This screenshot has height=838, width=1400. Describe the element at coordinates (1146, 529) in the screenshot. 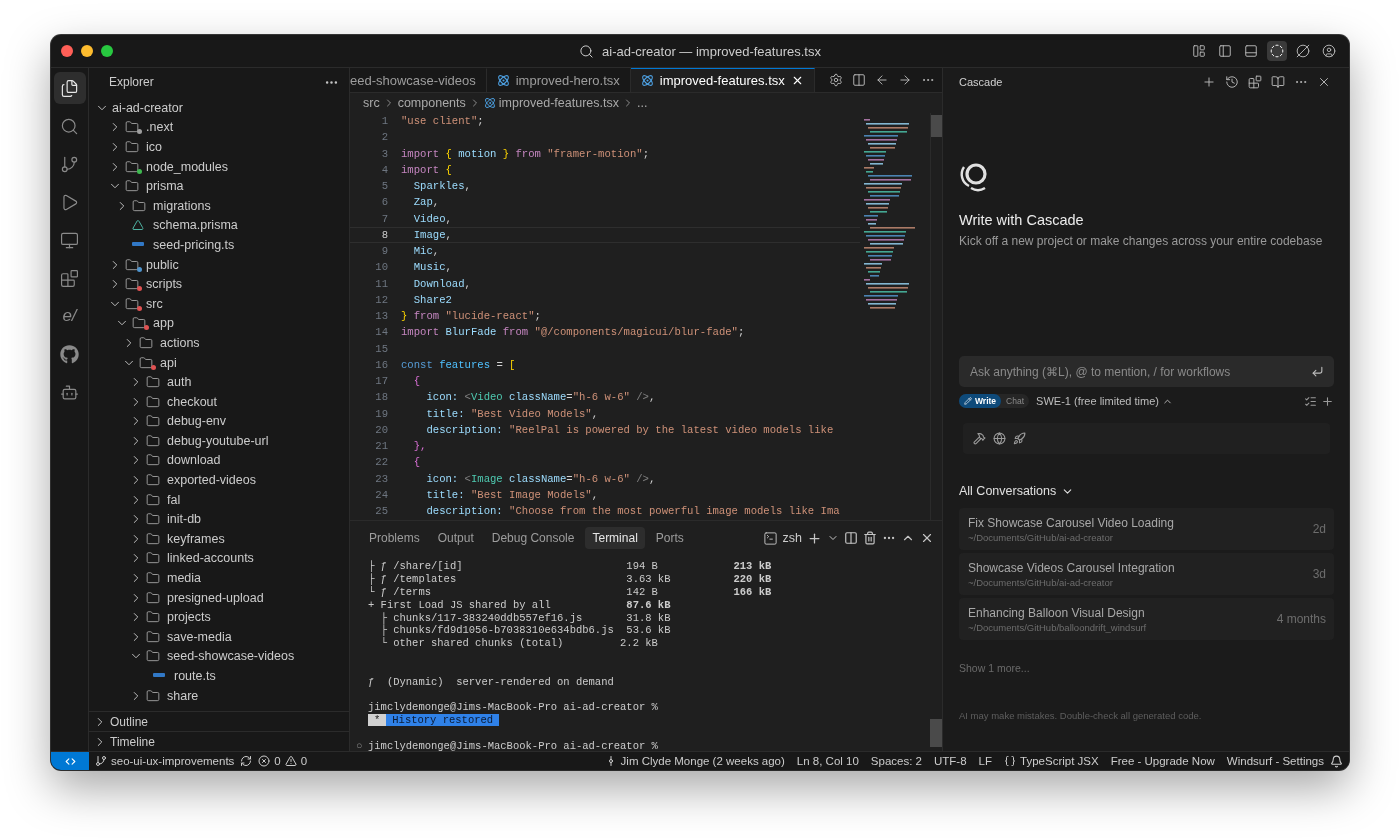

I see `conversation-card: Fix Showcase Carousel Video Loading ~/Documents/GitHub/ai-ad-creator 2d` at that location.